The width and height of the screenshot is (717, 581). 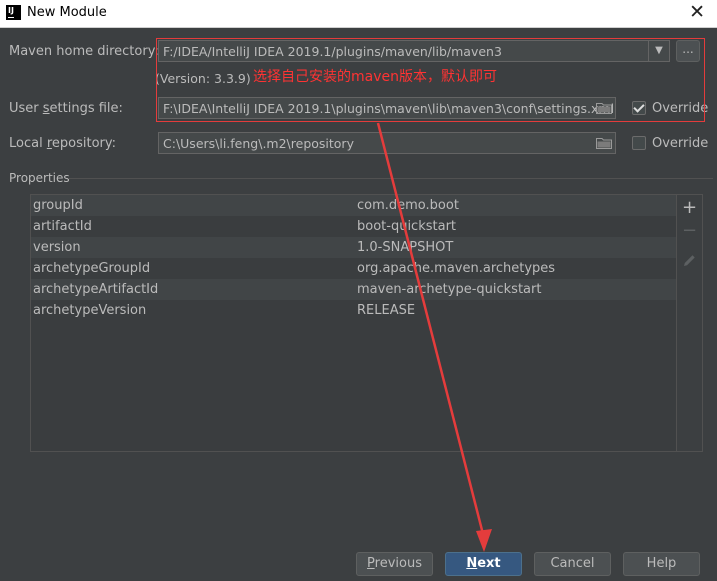 I want to click on intellij-icon: IJ, so click(x=13, y=12).